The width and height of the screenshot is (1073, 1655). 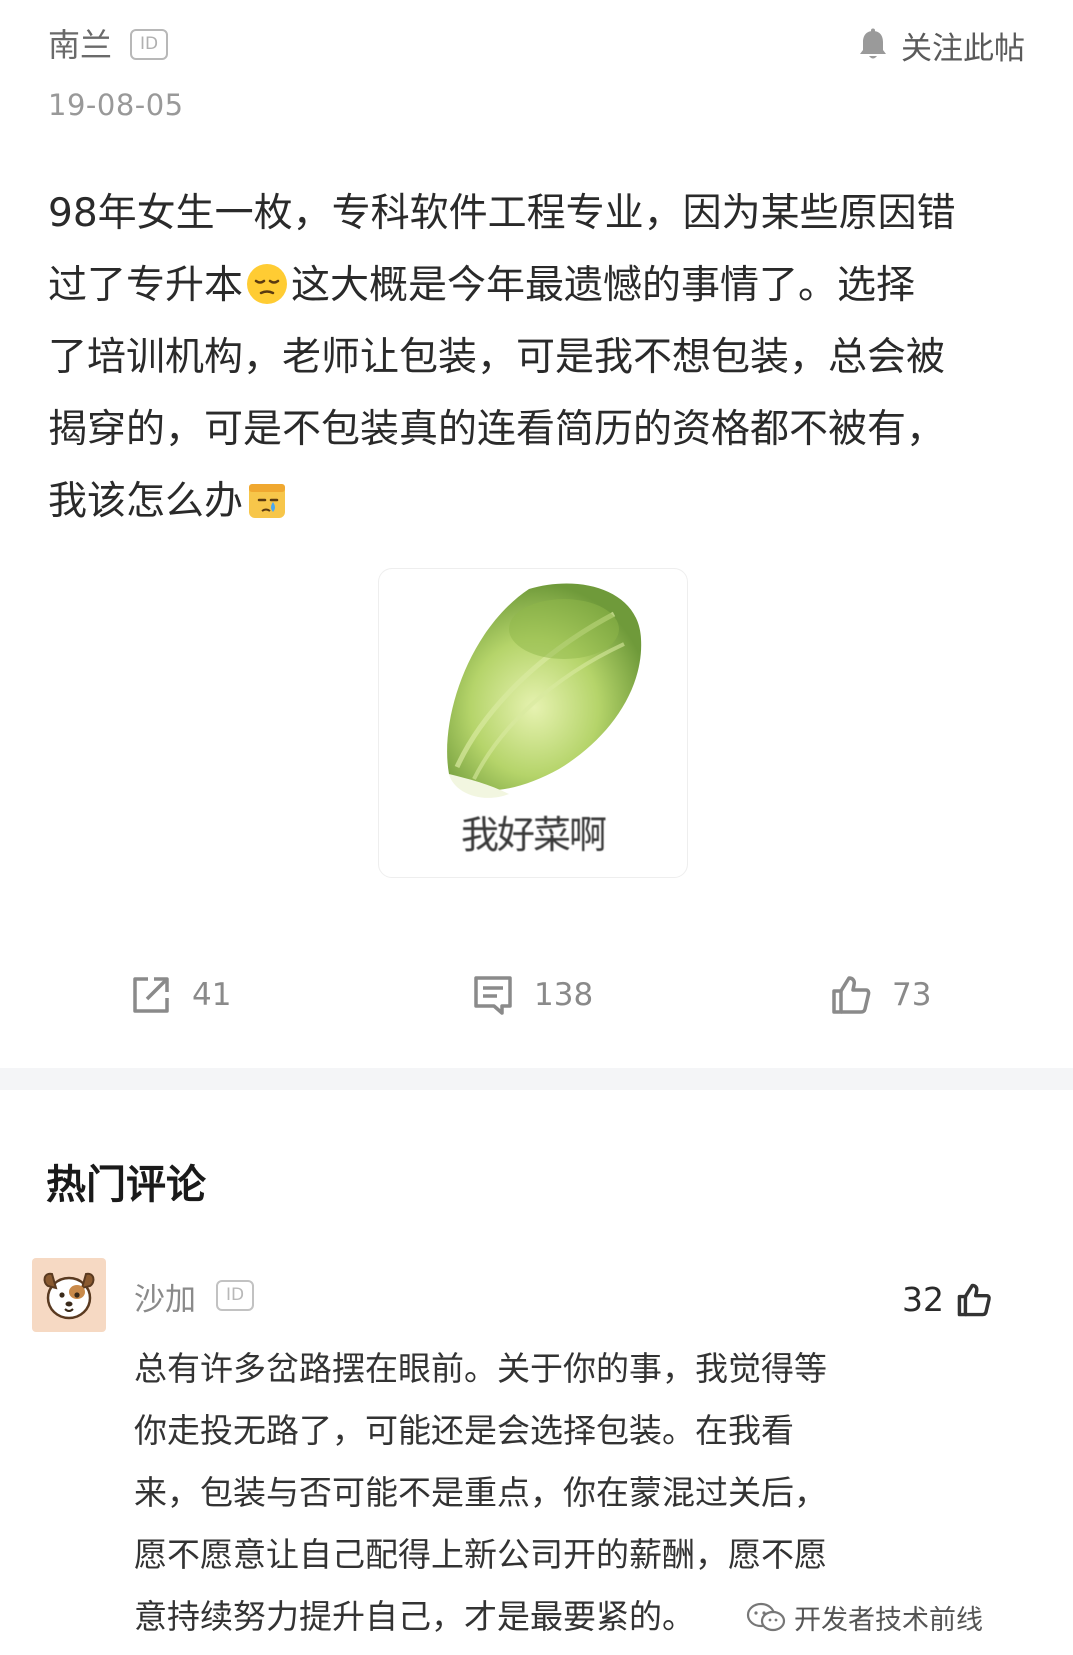 What do you see at coordinates (212, 995) in the screenshot?
I see `share-count: 41` at bounding box center [212, 995].